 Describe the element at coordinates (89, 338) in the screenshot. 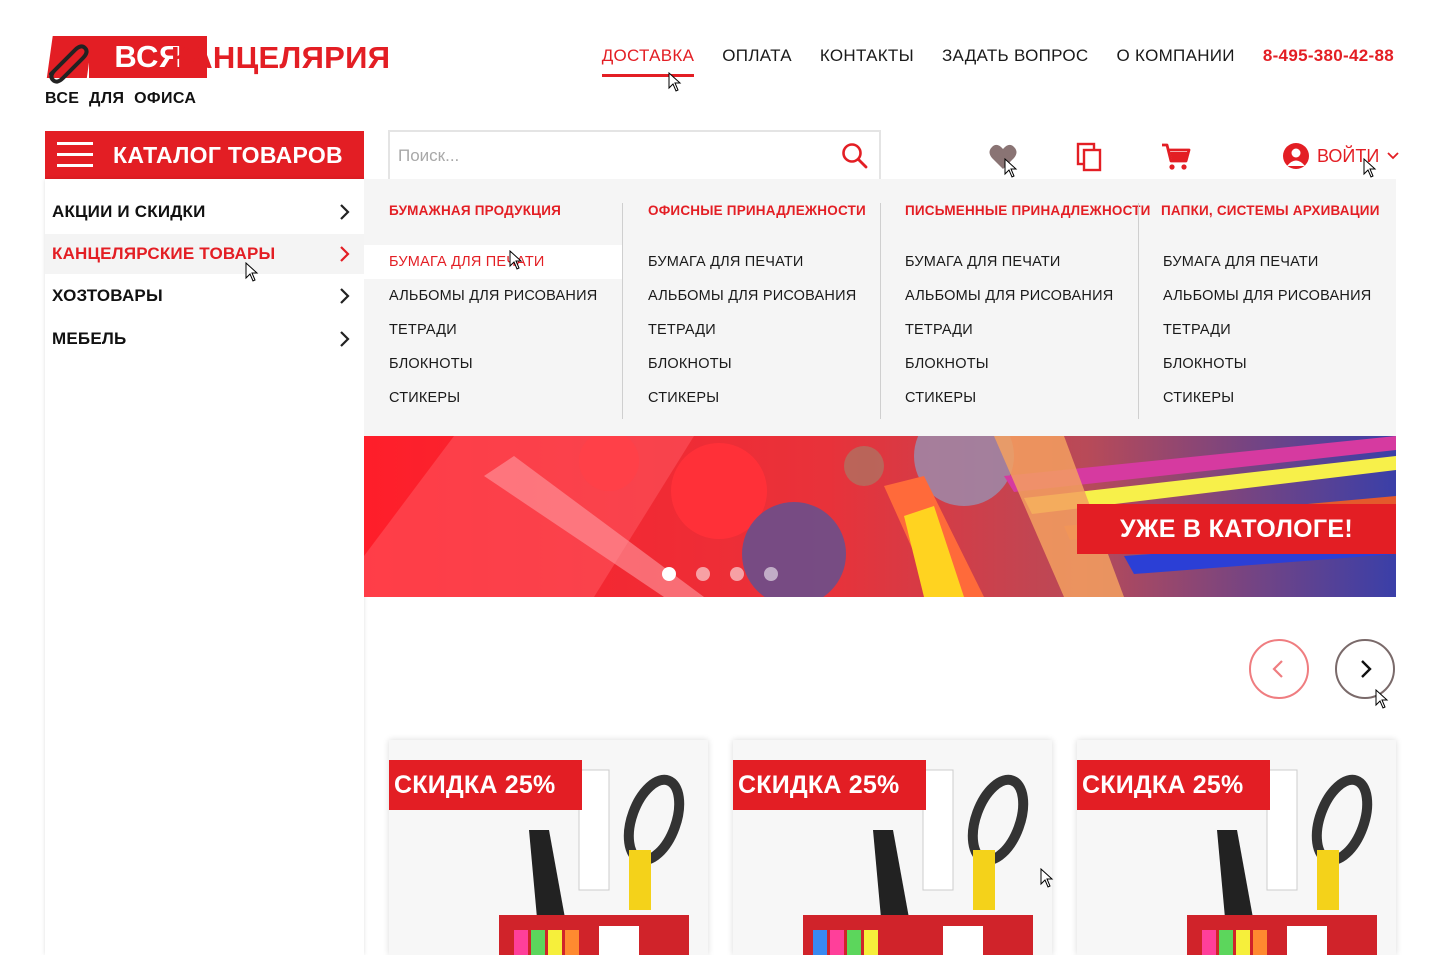

I see `sidebar-item-label: МЕБЕЛЬ` at that location.